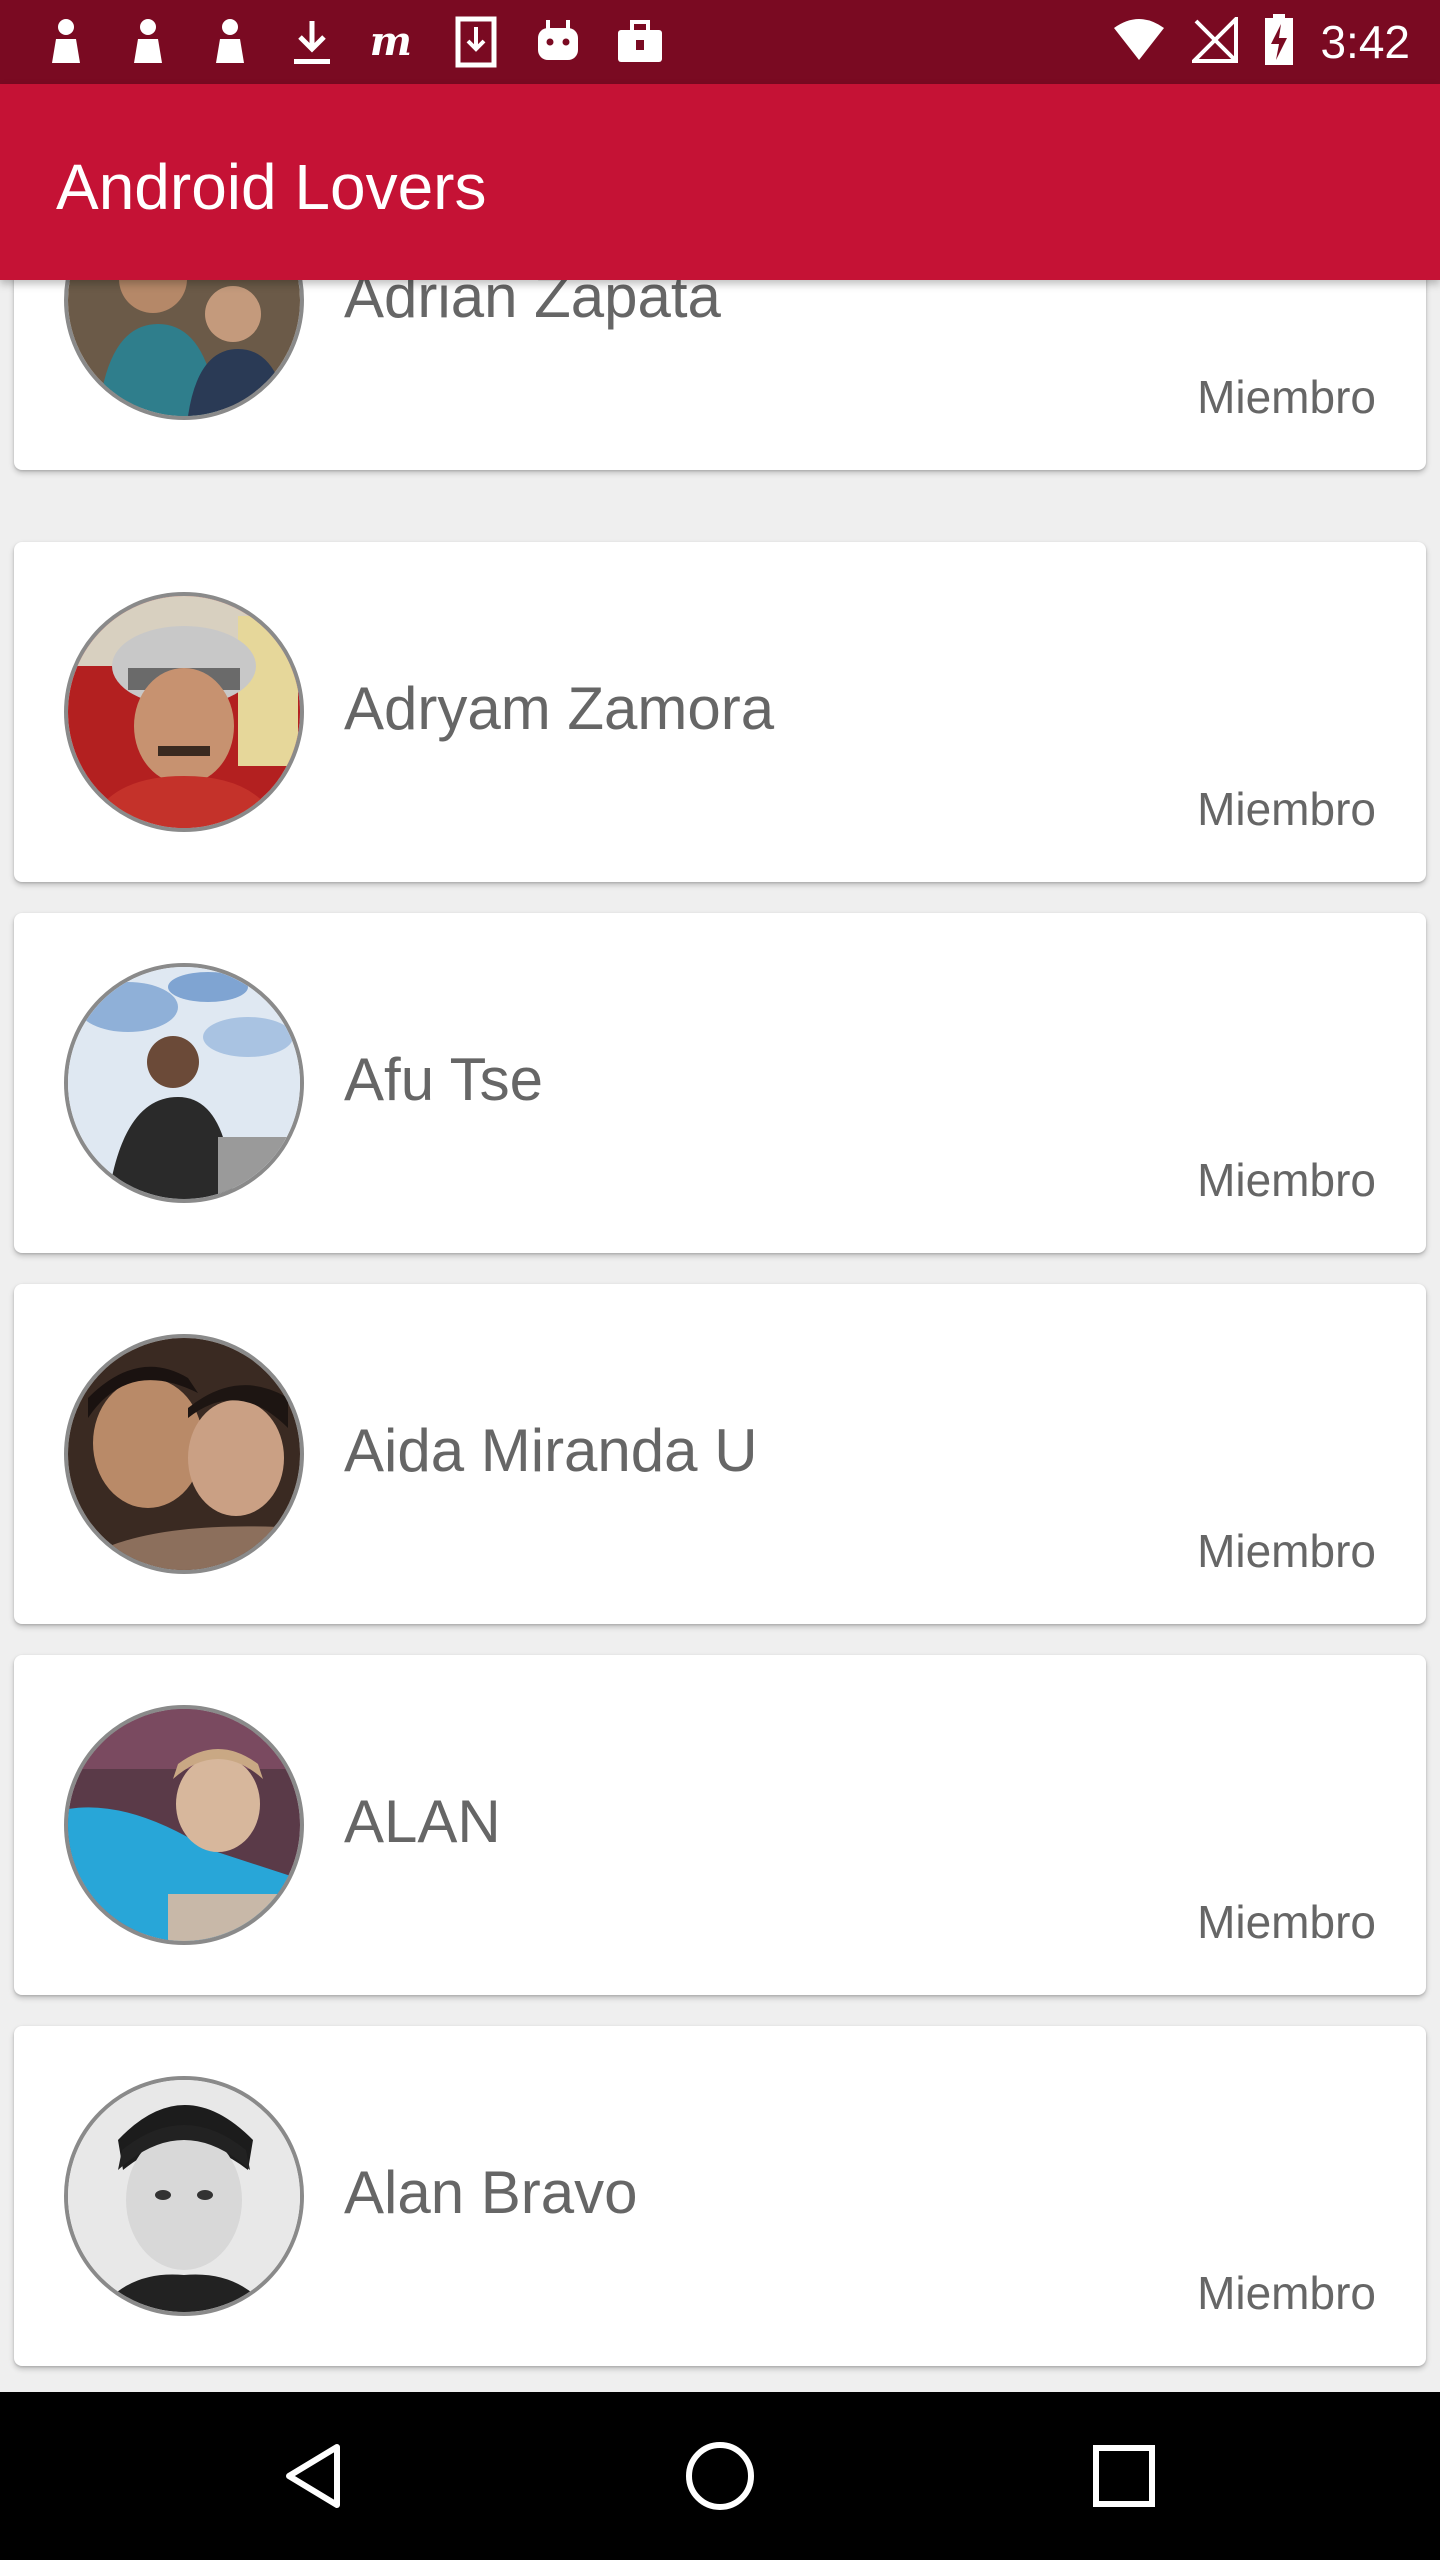 The width and height of the screenshot is (1440, 2560). I want to click on back-icon, so click(316, 2476).